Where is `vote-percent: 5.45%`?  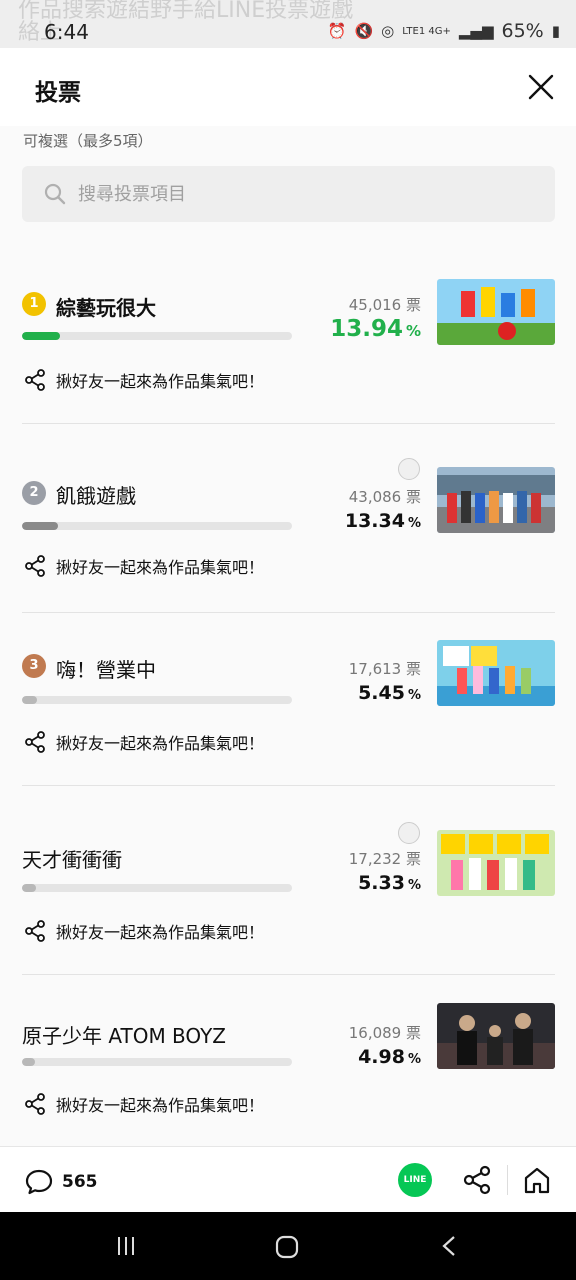 vote-percent: 5.45% is located at coordinates (389, 693).